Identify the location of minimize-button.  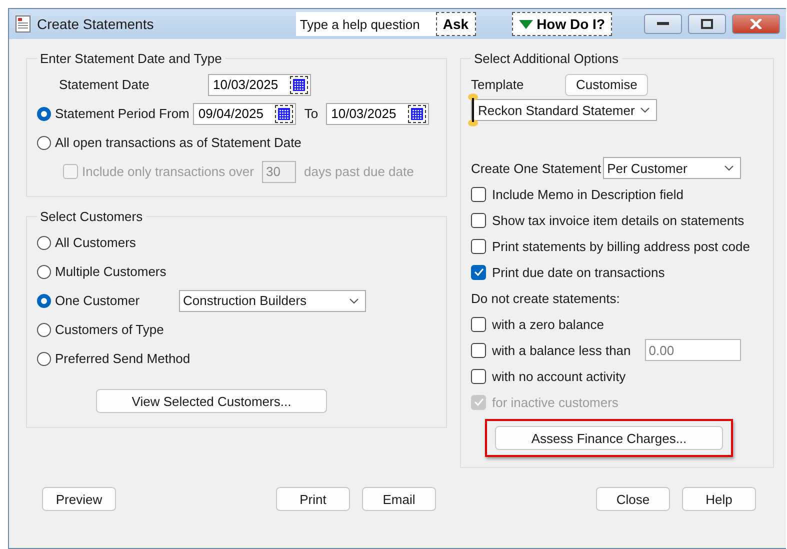
(663, 24).